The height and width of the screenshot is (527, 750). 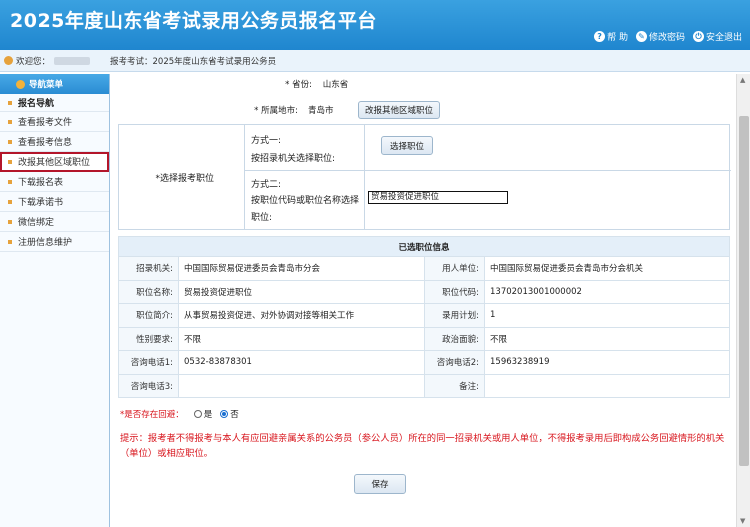 What do you see at coordinates (41, 203) in the screenshot?
I see `sidebar-item-label: 下载承诺书` at bounding box center [41, 203].